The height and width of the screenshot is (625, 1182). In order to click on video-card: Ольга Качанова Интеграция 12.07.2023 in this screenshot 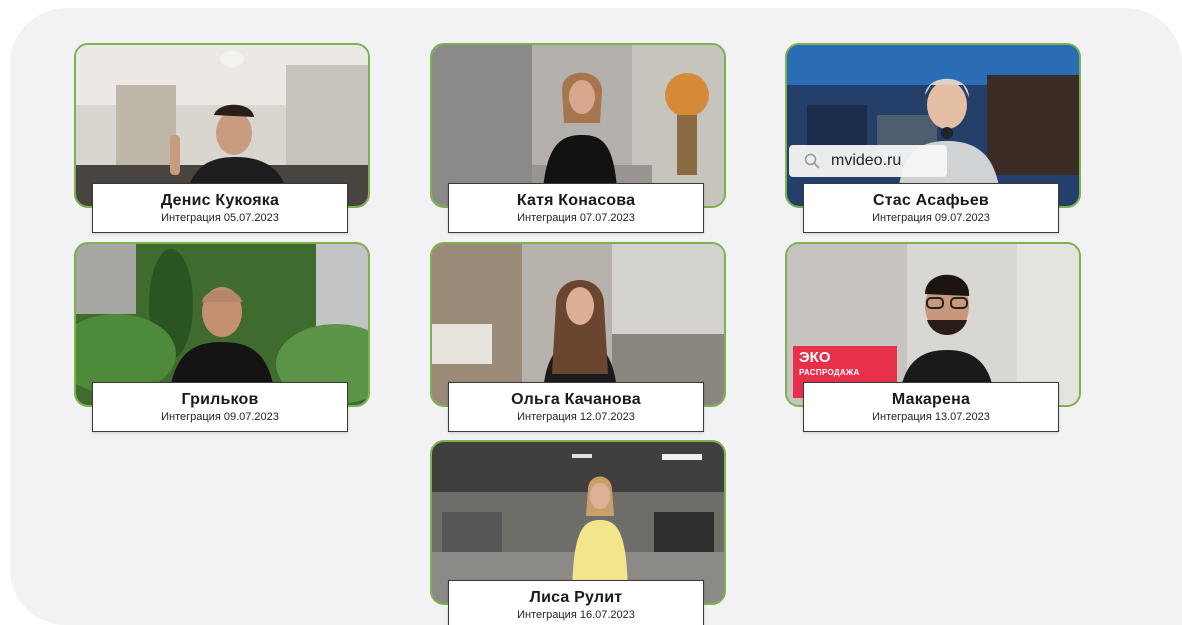, I will do `click(578, 337)`.